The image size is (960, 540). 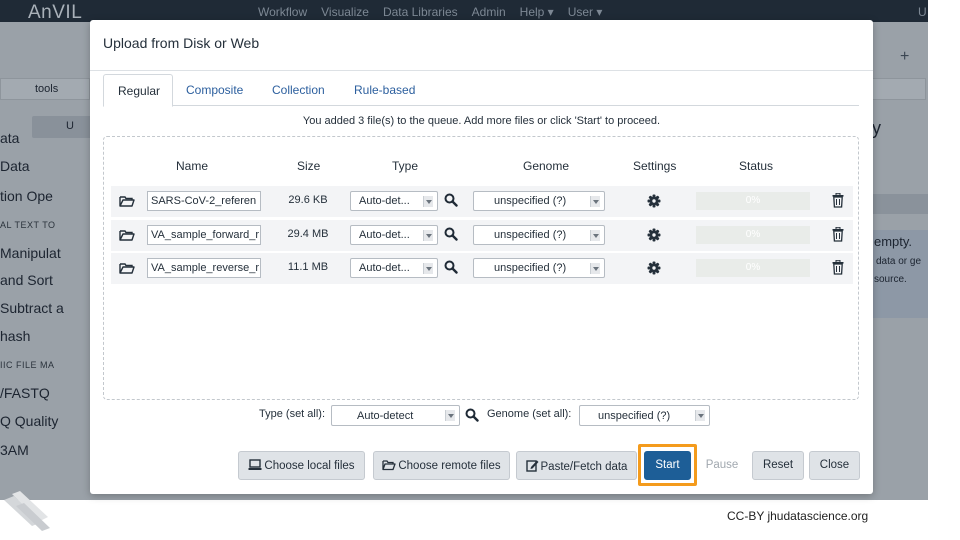 What do you see at coordinates (449, 466) in the screenshot?
I see `choose-remote-files-label: Choose remote files` at bounding box center [449, 466].